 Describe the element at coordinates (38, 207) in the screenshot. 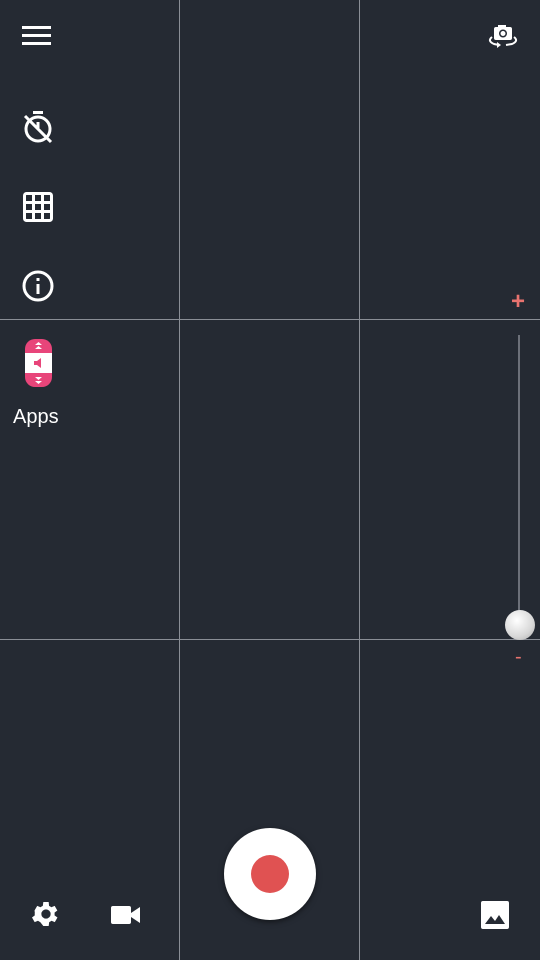

I see `grid-icon` at that location.